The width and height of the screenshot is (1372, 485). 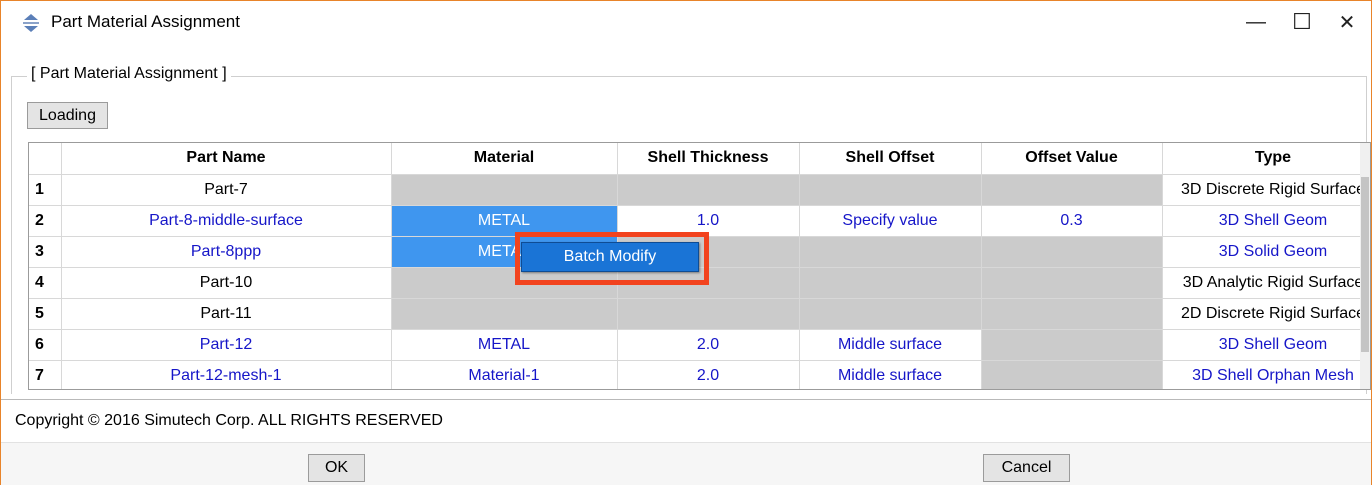 I want to click on cell-shell-offset: Specify value, so click(x=890, y=221).